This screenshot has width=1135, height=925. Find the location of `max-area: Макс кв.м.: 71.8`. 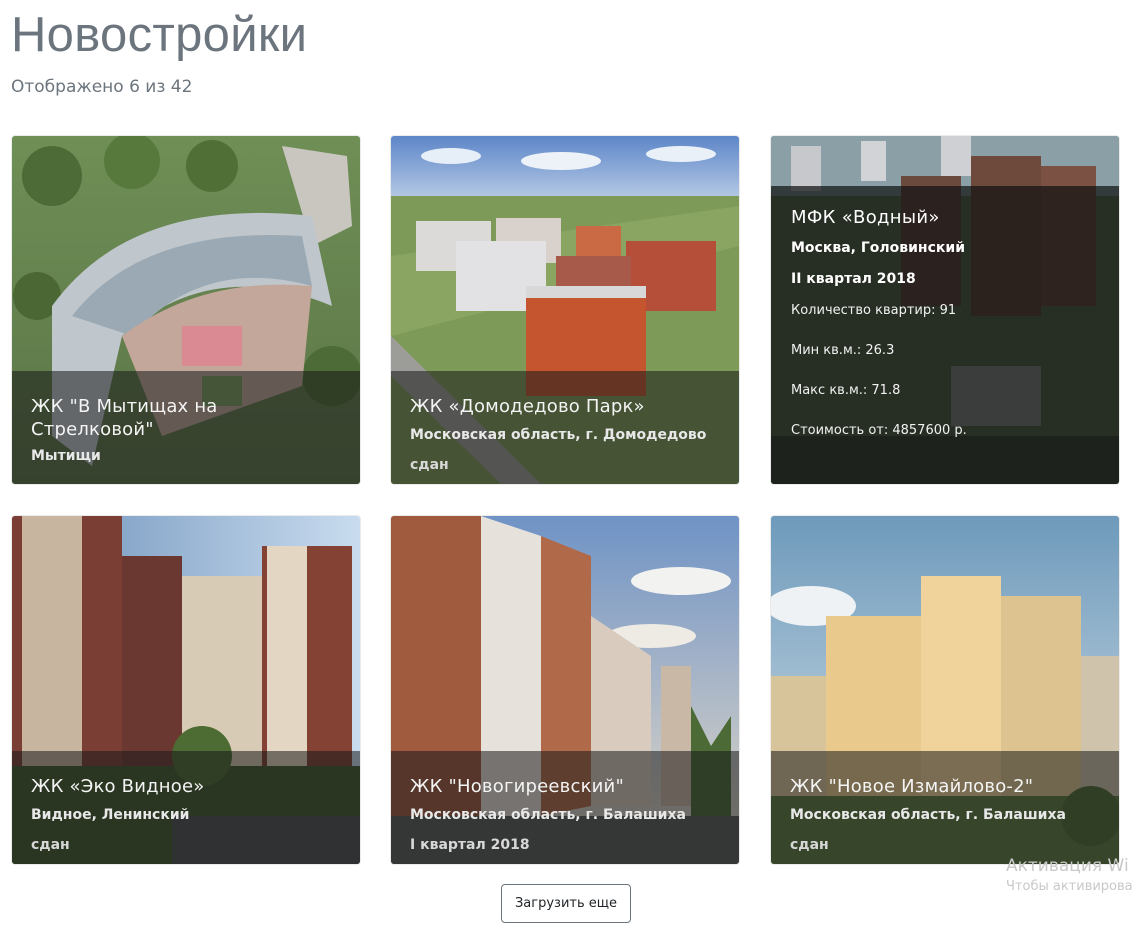

max-area: Макс кв.м.: 71.8 is located at coordinates (846, 390).